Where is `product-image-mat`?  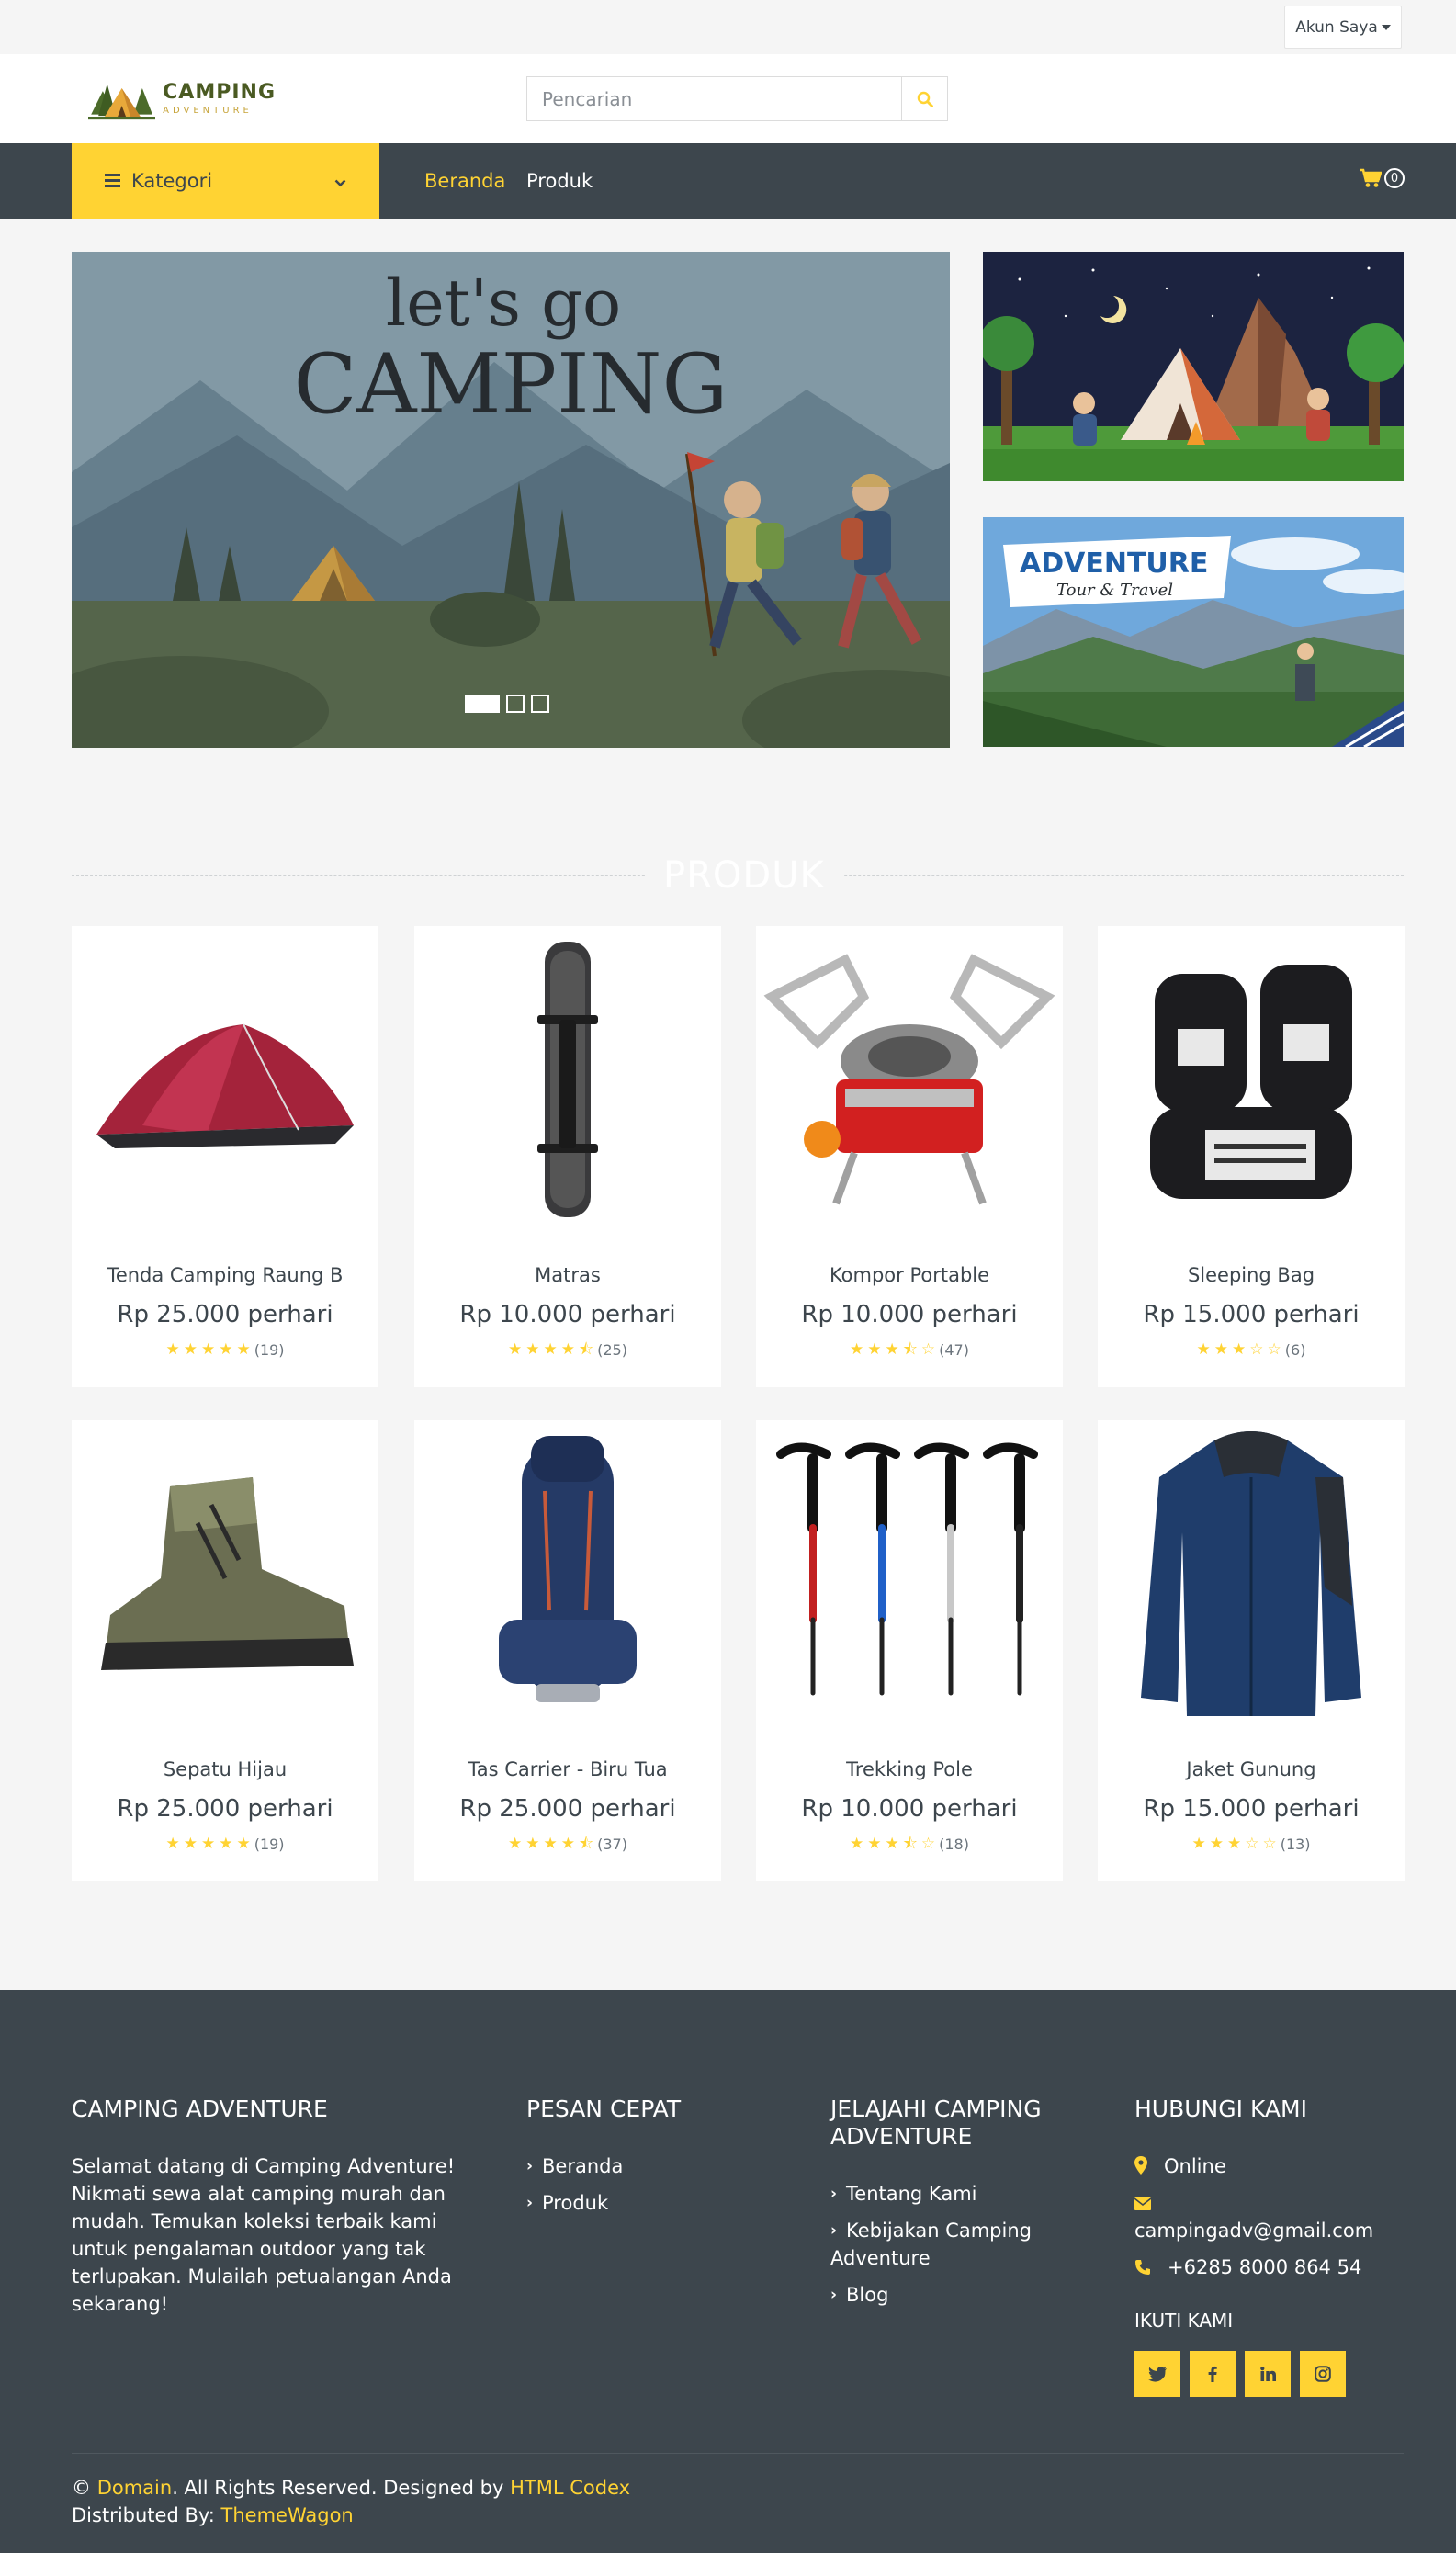 product-image-mat is located at coordinates (567, 1079).